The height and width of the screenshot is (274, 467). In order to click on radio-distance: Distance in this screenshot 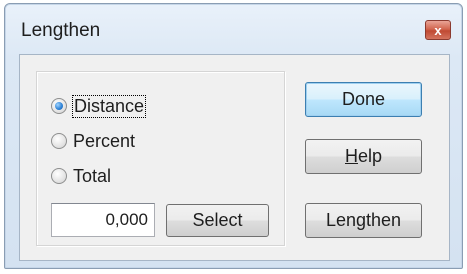, I will do `click(99, 106)`.